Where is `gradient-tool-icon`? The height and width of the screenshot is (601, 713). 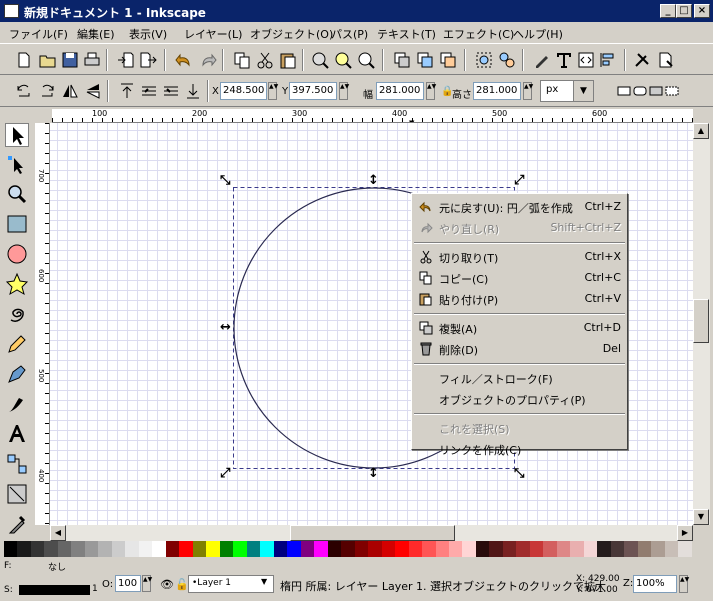
gradient-tool-icon is located at coordinates (17, 494).